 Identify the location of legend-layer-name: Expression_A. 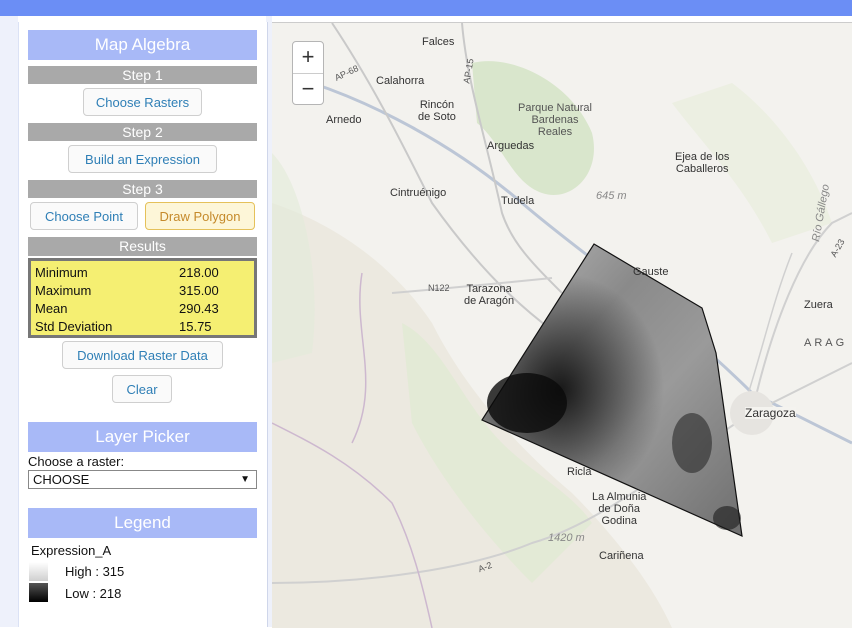
(71, 550).